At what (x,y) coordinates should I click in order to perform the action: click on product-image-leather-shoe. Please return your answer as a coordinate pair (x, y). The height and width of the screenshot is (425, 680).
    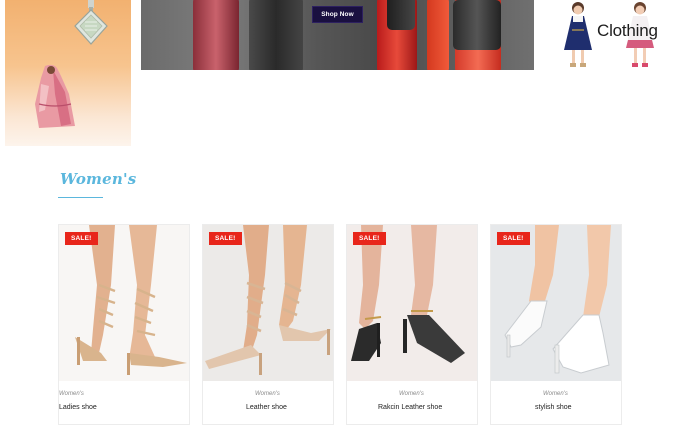
    Looking at the image, I should click on (268, 303).